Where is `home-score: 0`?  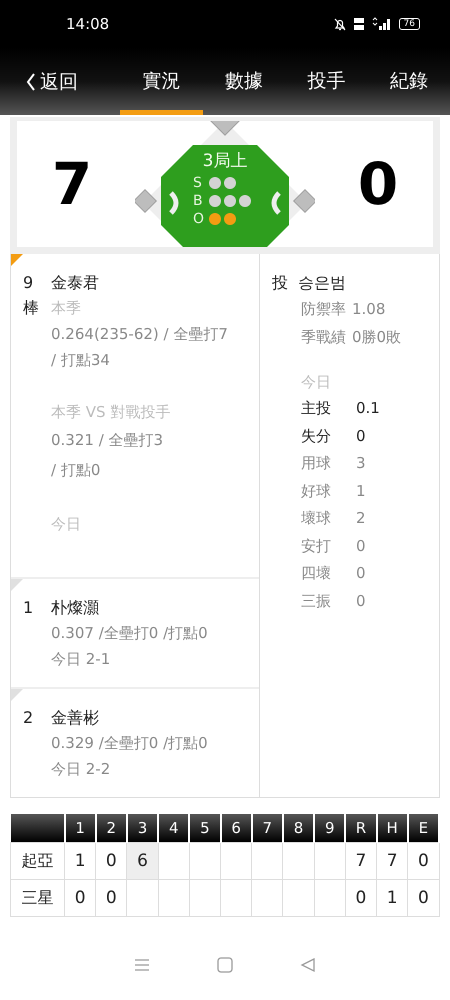
home-score: 0 is located at coordinates (378, 184).